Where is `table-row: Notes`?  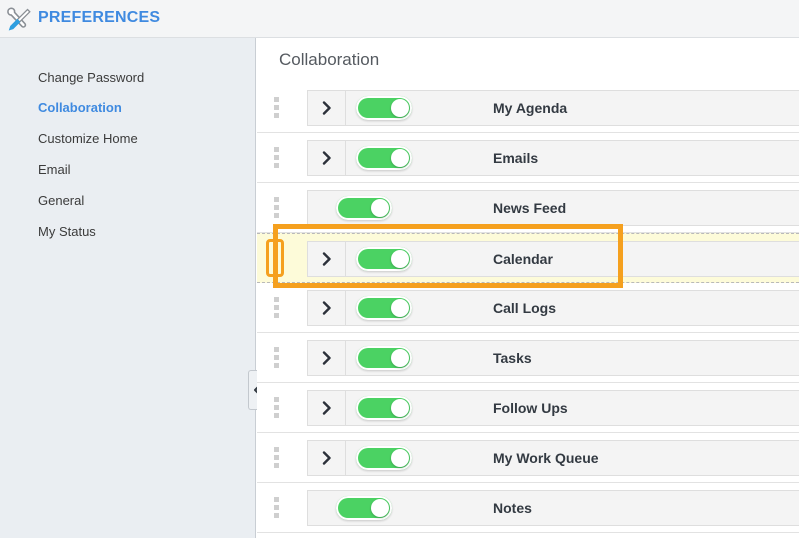 table-row: Notes is located at coordinates (528, 508).